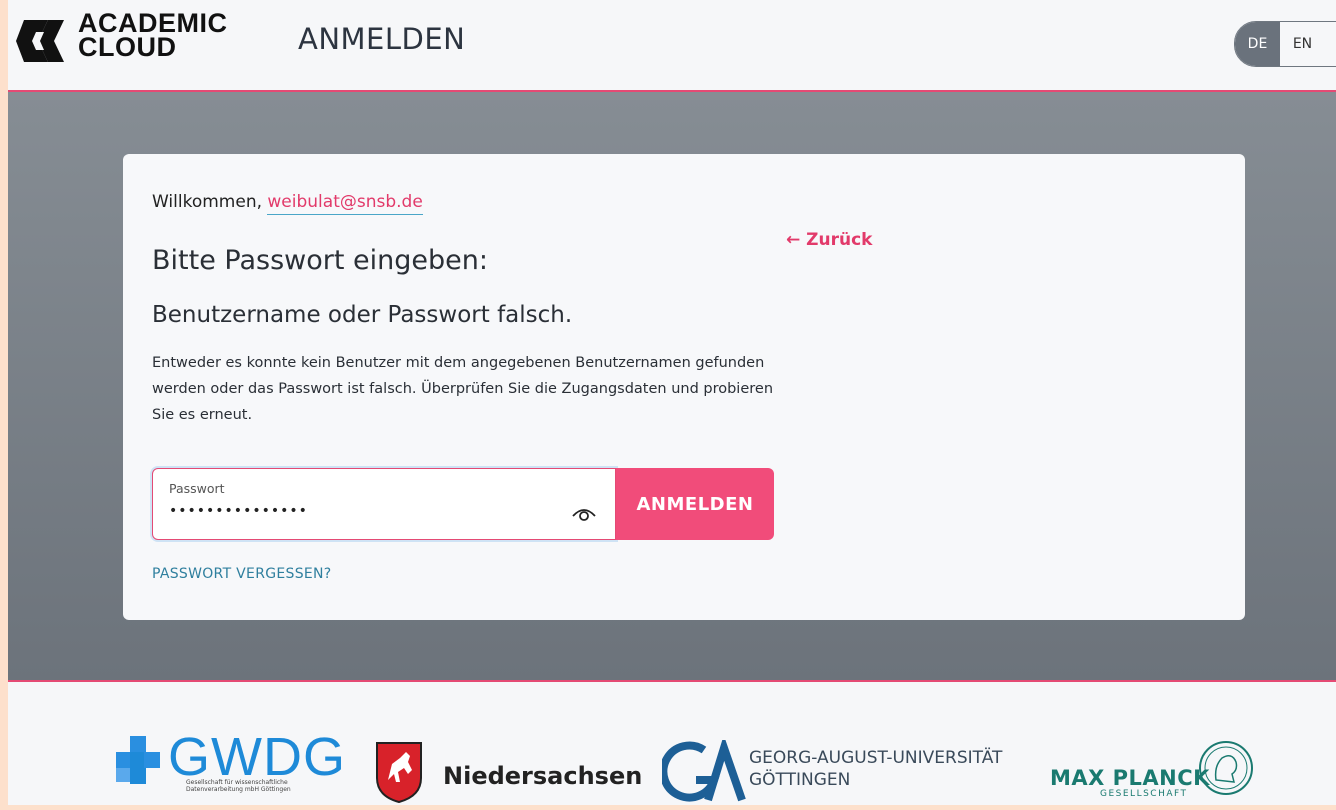 The image size is (1336, 810). What do you see at coordinates (345, 203) in the screenshot?
I see `user-email-link: weibulat@snsb.de` at bounding box center [345, 203].